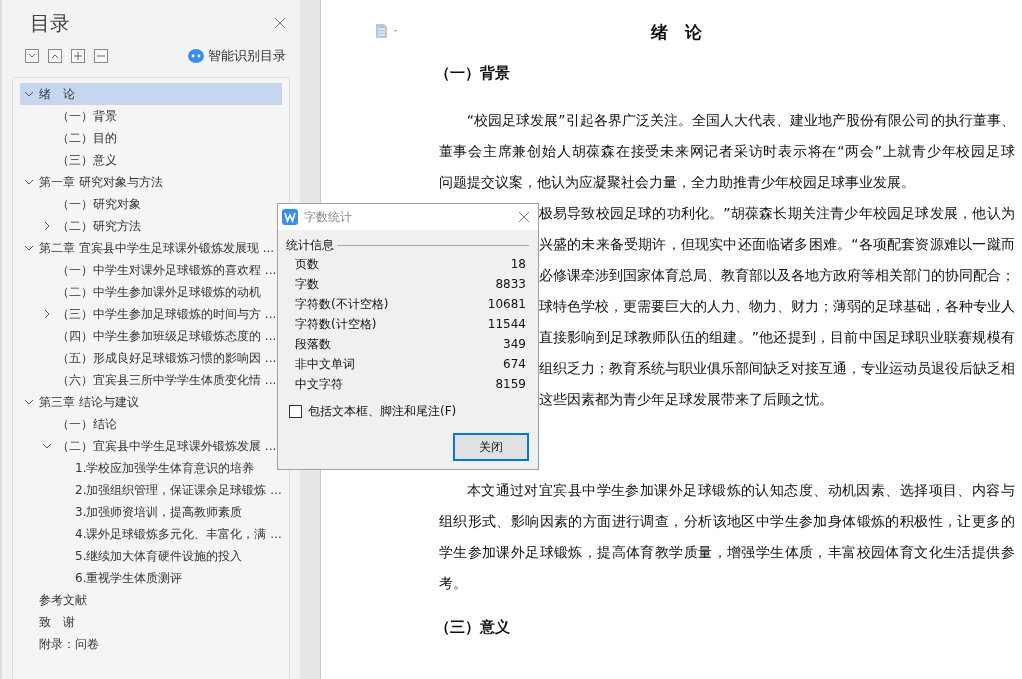 The height and width of the screenshot is (679, 1022). Describe the element at coordinates (151, 644) in the screenshot. I see `toc-item: 附录：问卷` at that location.